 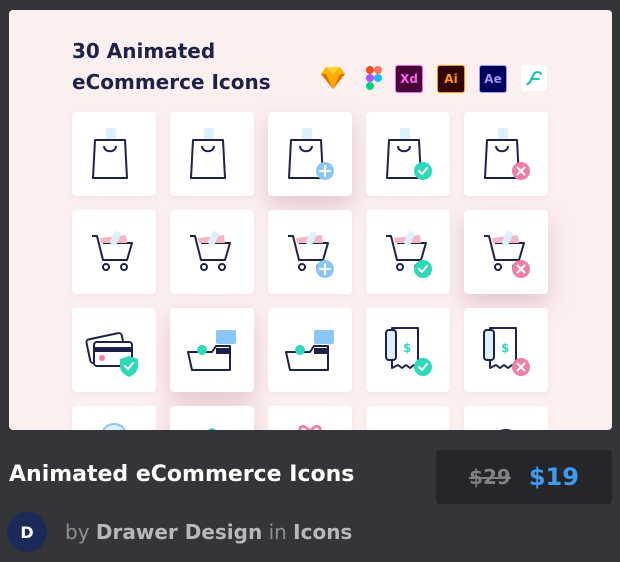 I want to click on gift-icon, so click(x=310, y=427).